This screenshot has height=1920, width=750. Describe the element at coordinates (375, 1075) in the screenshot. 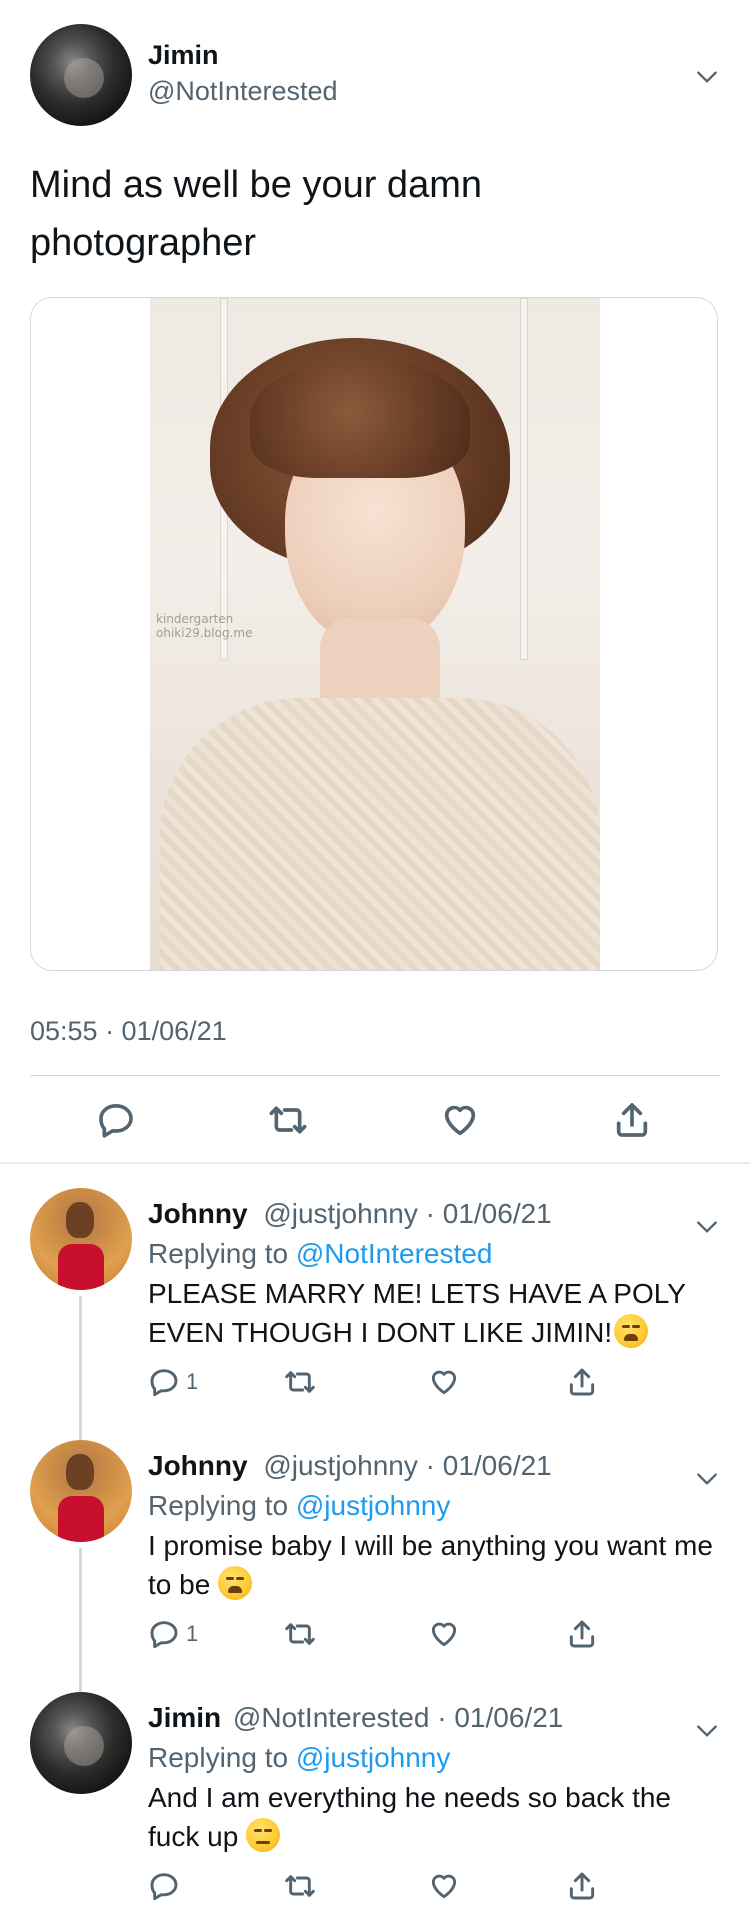

I see `divider` at that location.